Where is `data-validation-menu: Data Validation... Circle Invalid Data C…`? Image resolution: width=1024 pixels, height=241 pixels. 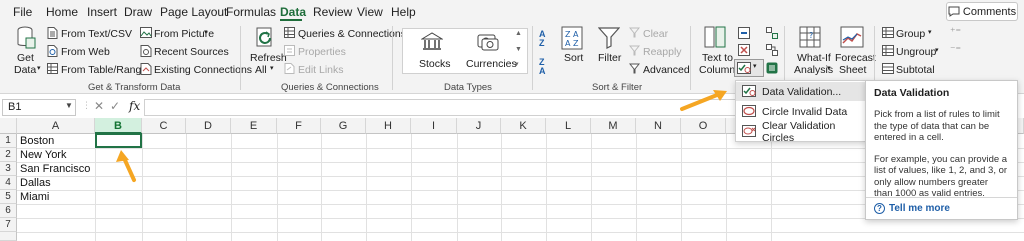 data-validation-menu: Data Validation... Circle Invalid Data C… is located at coordinates (801, 112).